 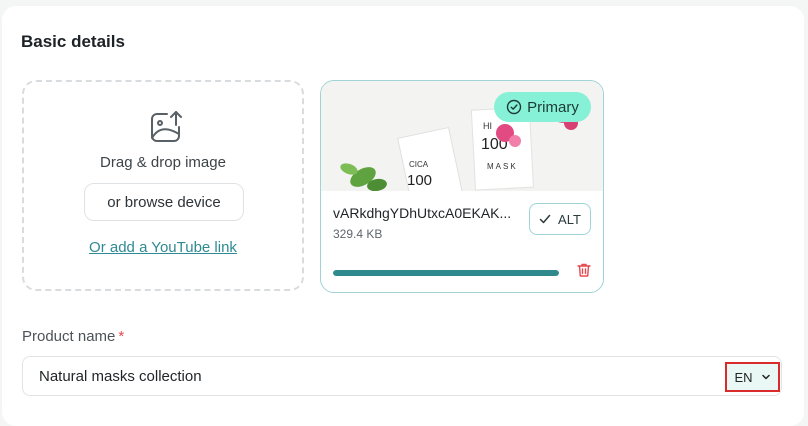 I want to click on thumb-text-mask: MASK, so click(x=502, y=166).